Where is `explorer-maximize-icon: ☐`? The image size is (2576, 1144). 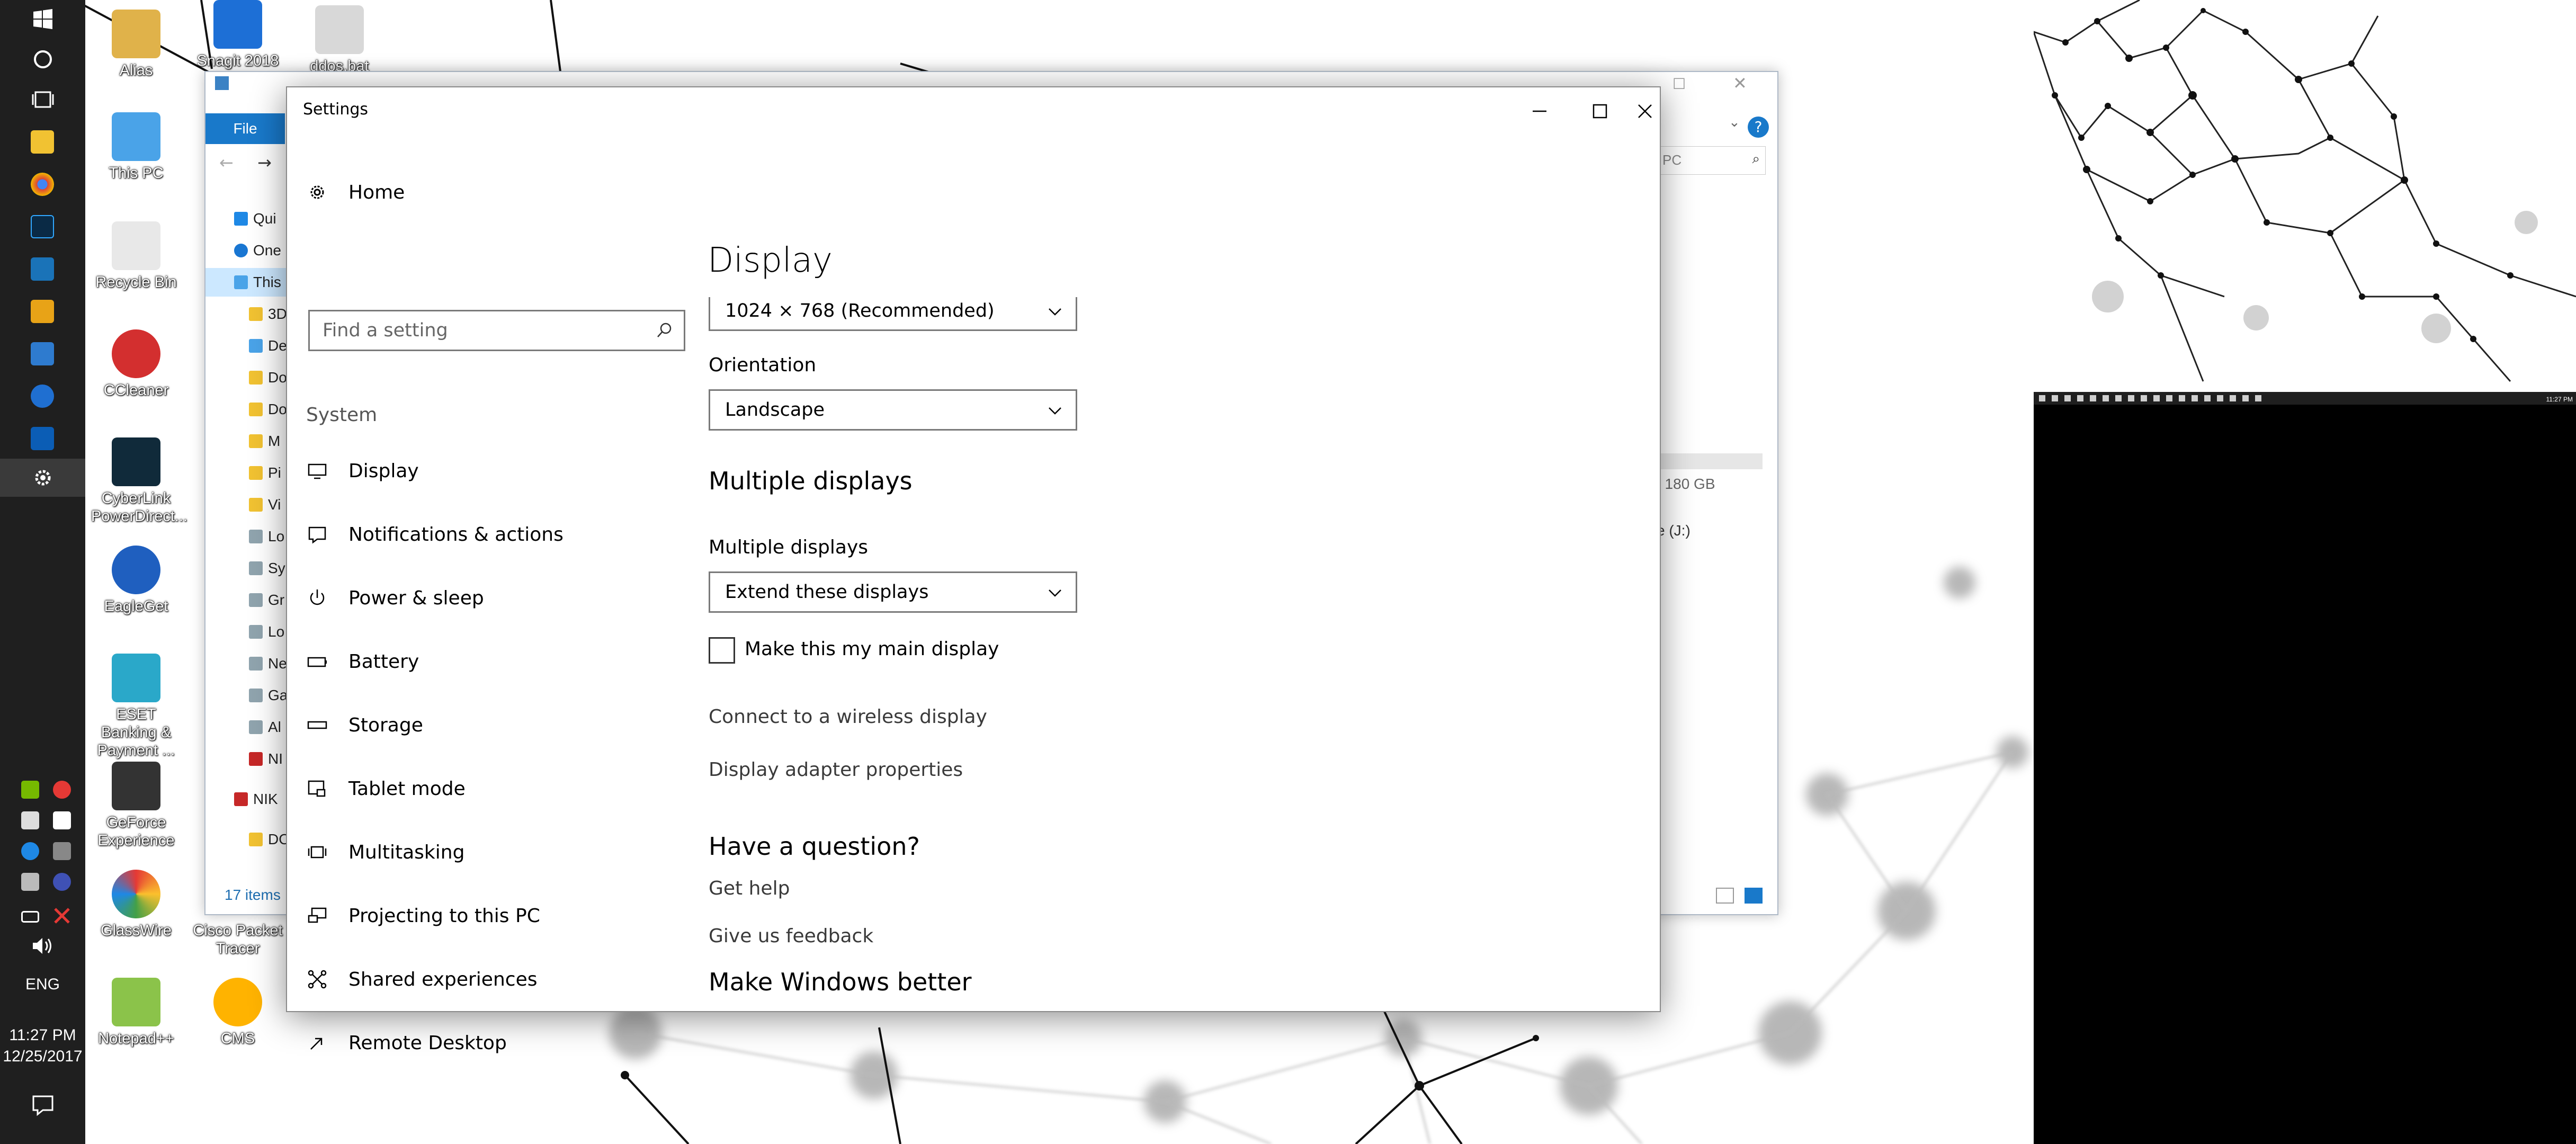
explorer-maximize-icon: ☐ is located at coordinates (1679, 84).